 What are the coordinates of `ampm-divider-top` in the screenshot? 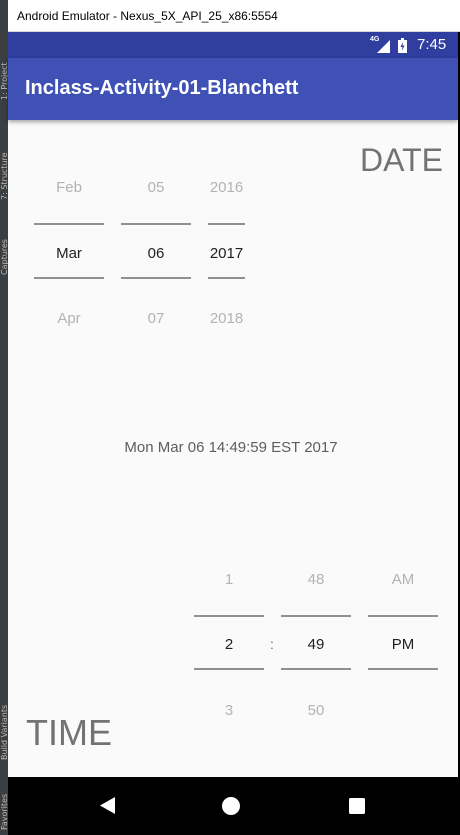 It's located at (403, 616).